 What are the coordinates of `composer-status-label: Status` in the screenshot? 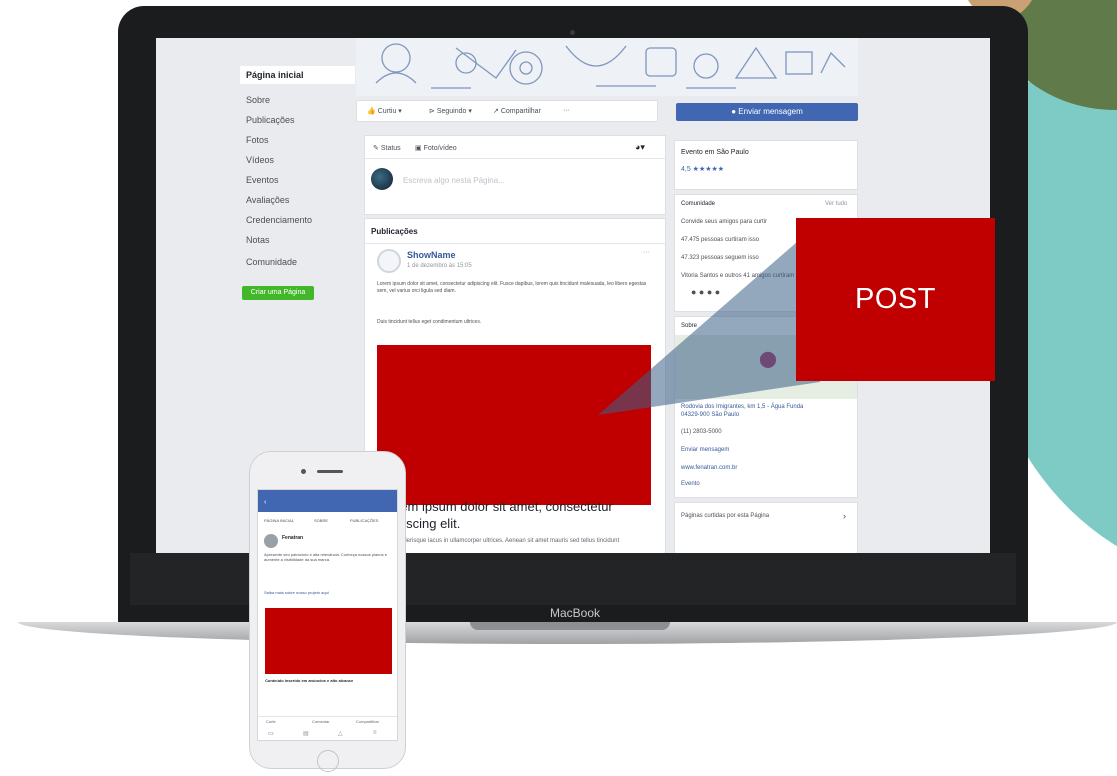 It's located at (390, 148).